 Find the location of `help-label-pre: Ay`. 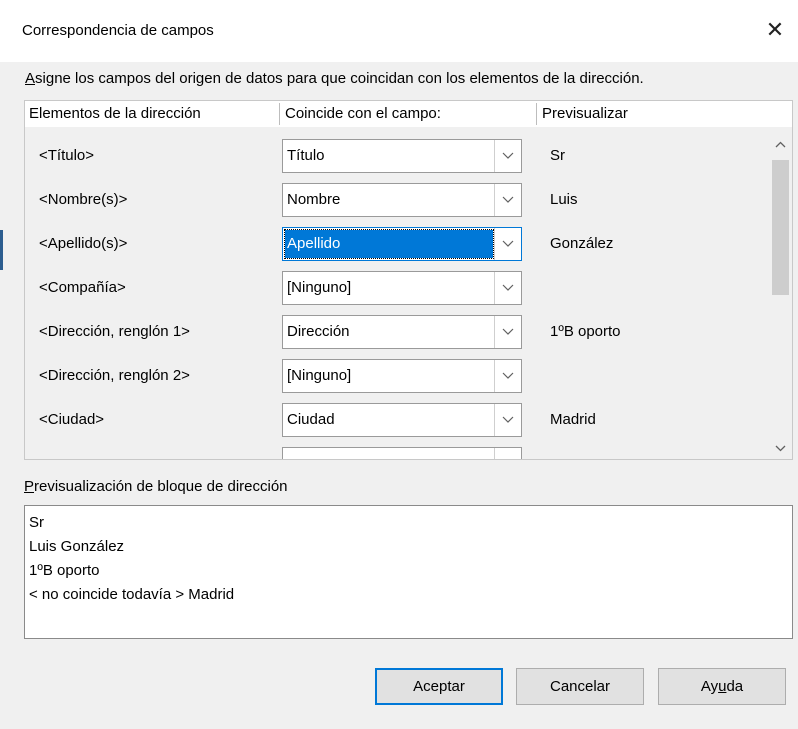

help-label-pre: Ay is located at coordinates (709, 686).